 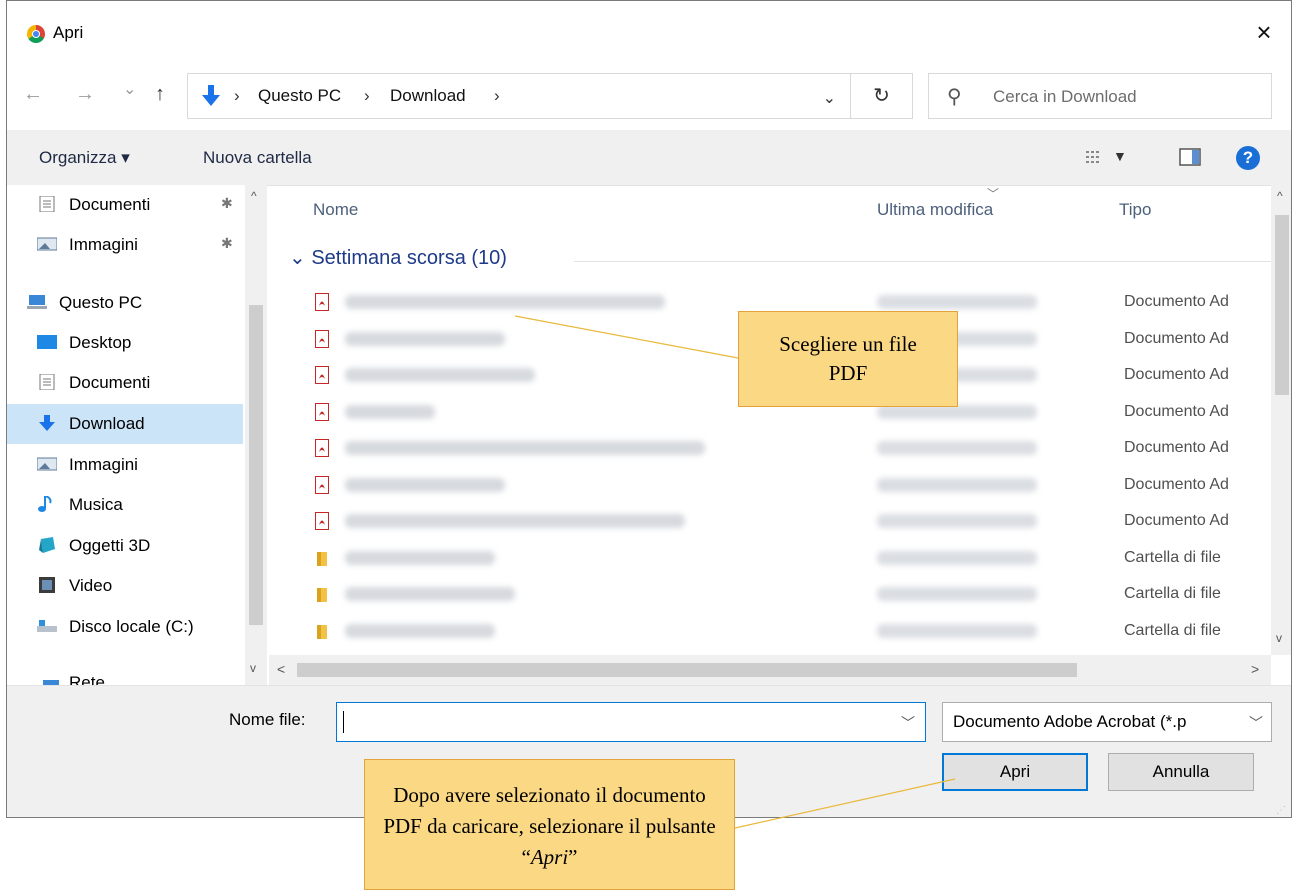 What do you see at coordinates (845, 803) in the screenshot?
I see `callout-line-apri` at bounding box center [845, 803].